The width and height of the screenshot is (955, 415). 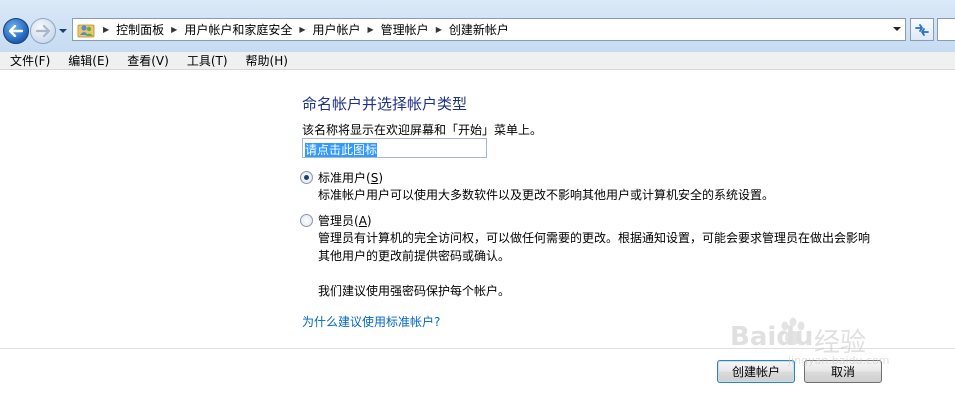 What do you see at coordinates (206, 60) in the screenshot?
I see `menu-tools: 工具(T)` at bounding box center [206, 60].